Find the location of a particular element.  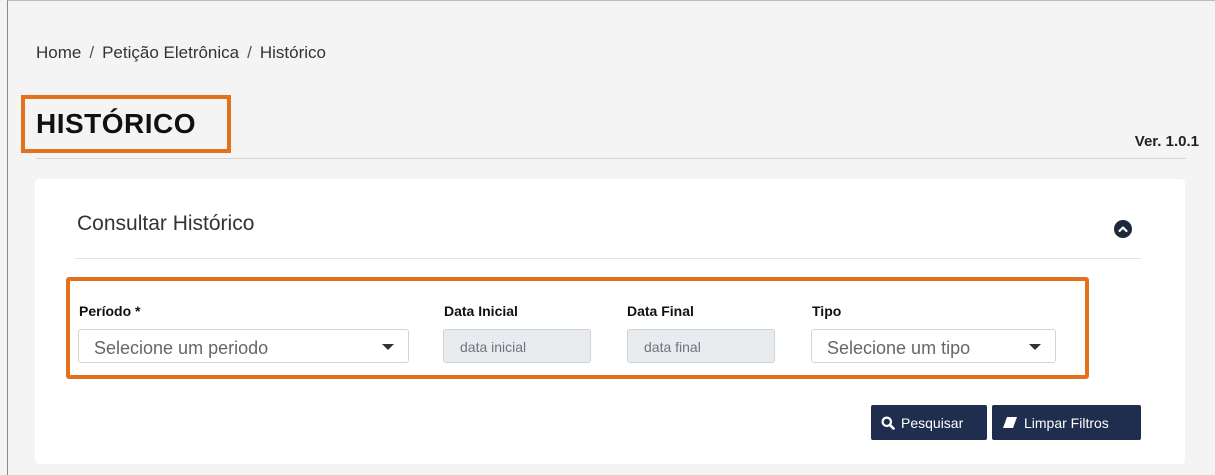

version-label: Ver. 1.0.1 is located at coordinates (1166, 141).